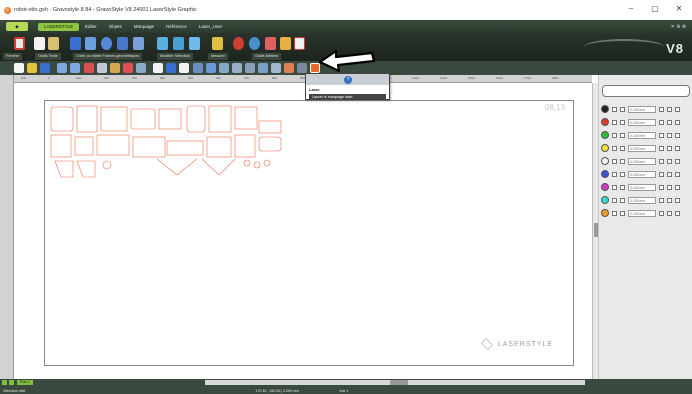 The image size is (692, 394). I want to click on menu-reference: Référence, so click(176, 26).